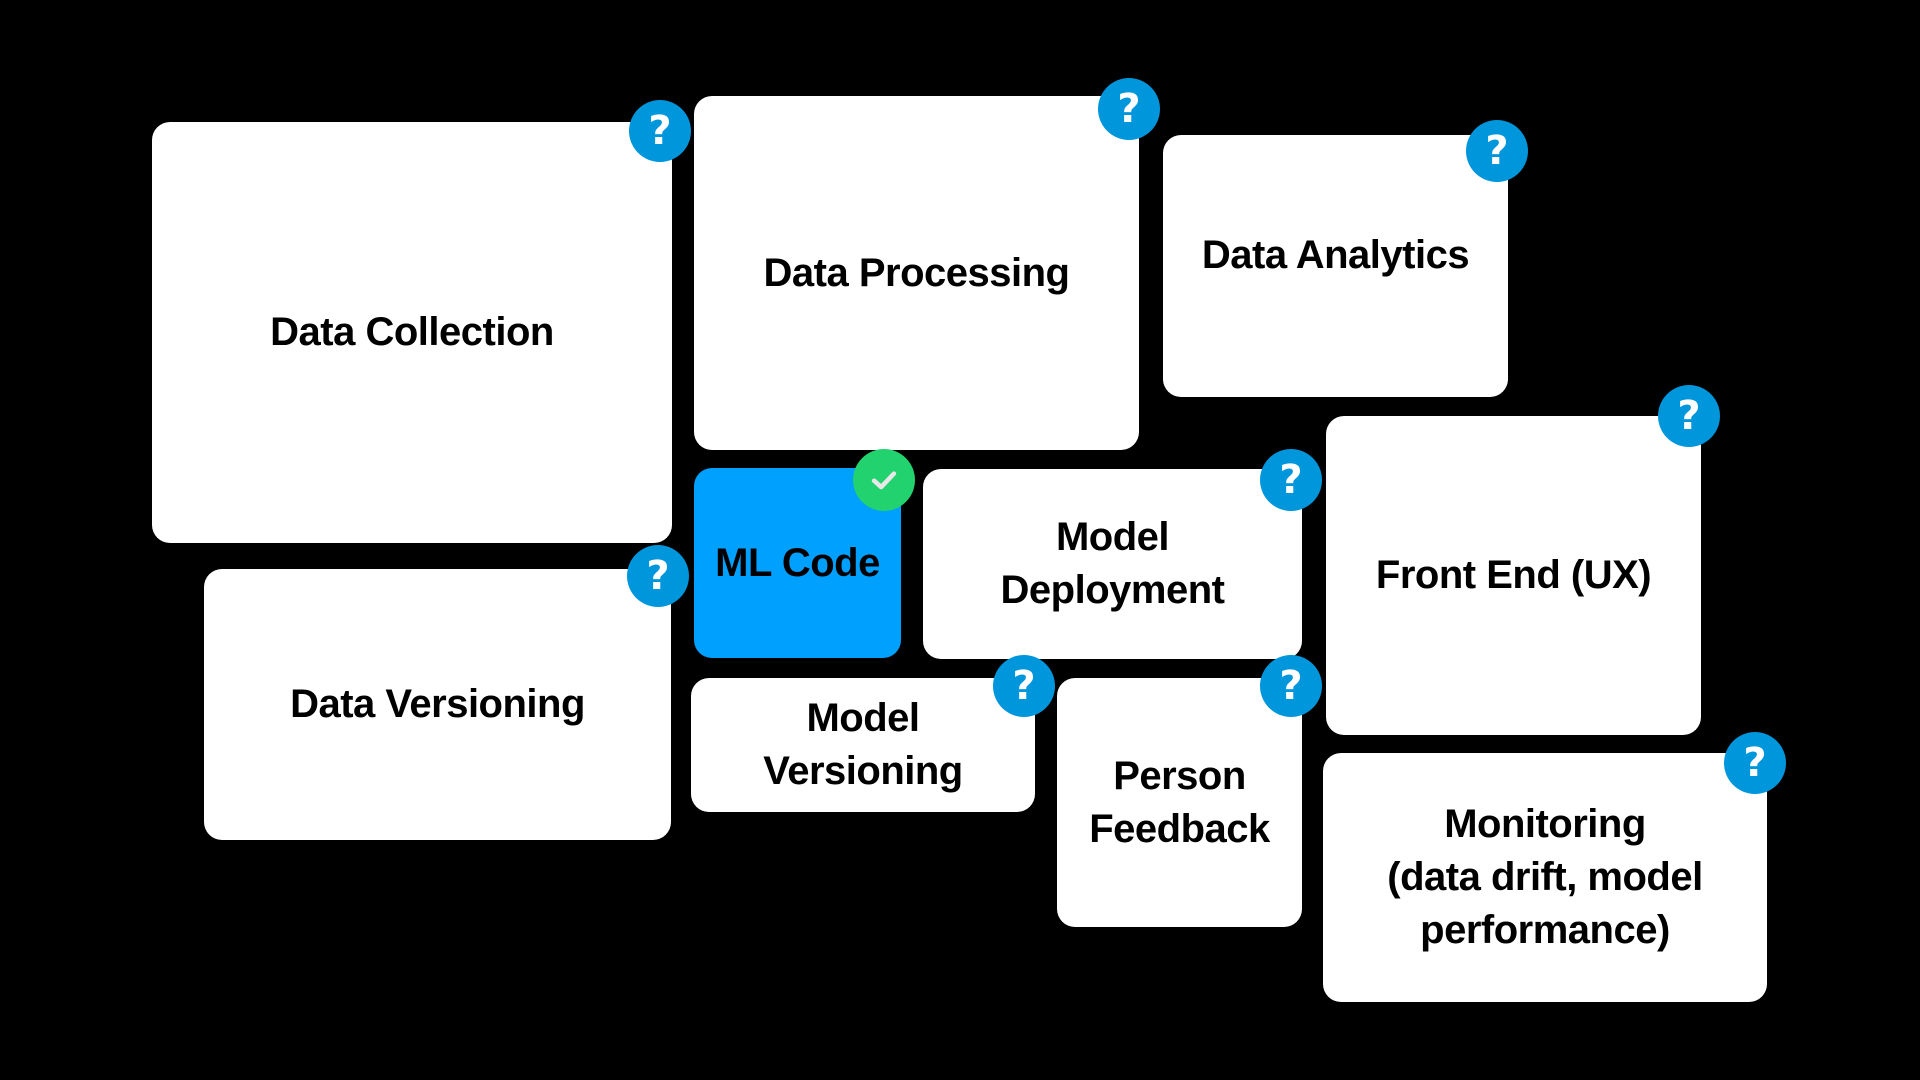 The image size is (1920, 1080). I want to click on card-model-versioning: Model Versioning, so click(863, 745).